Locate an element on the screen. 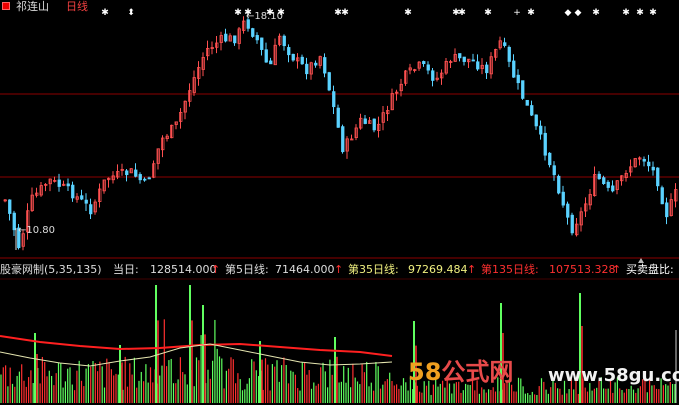  ma35-up-arrow-icon: ↑ is located at coordinates (472, 269).